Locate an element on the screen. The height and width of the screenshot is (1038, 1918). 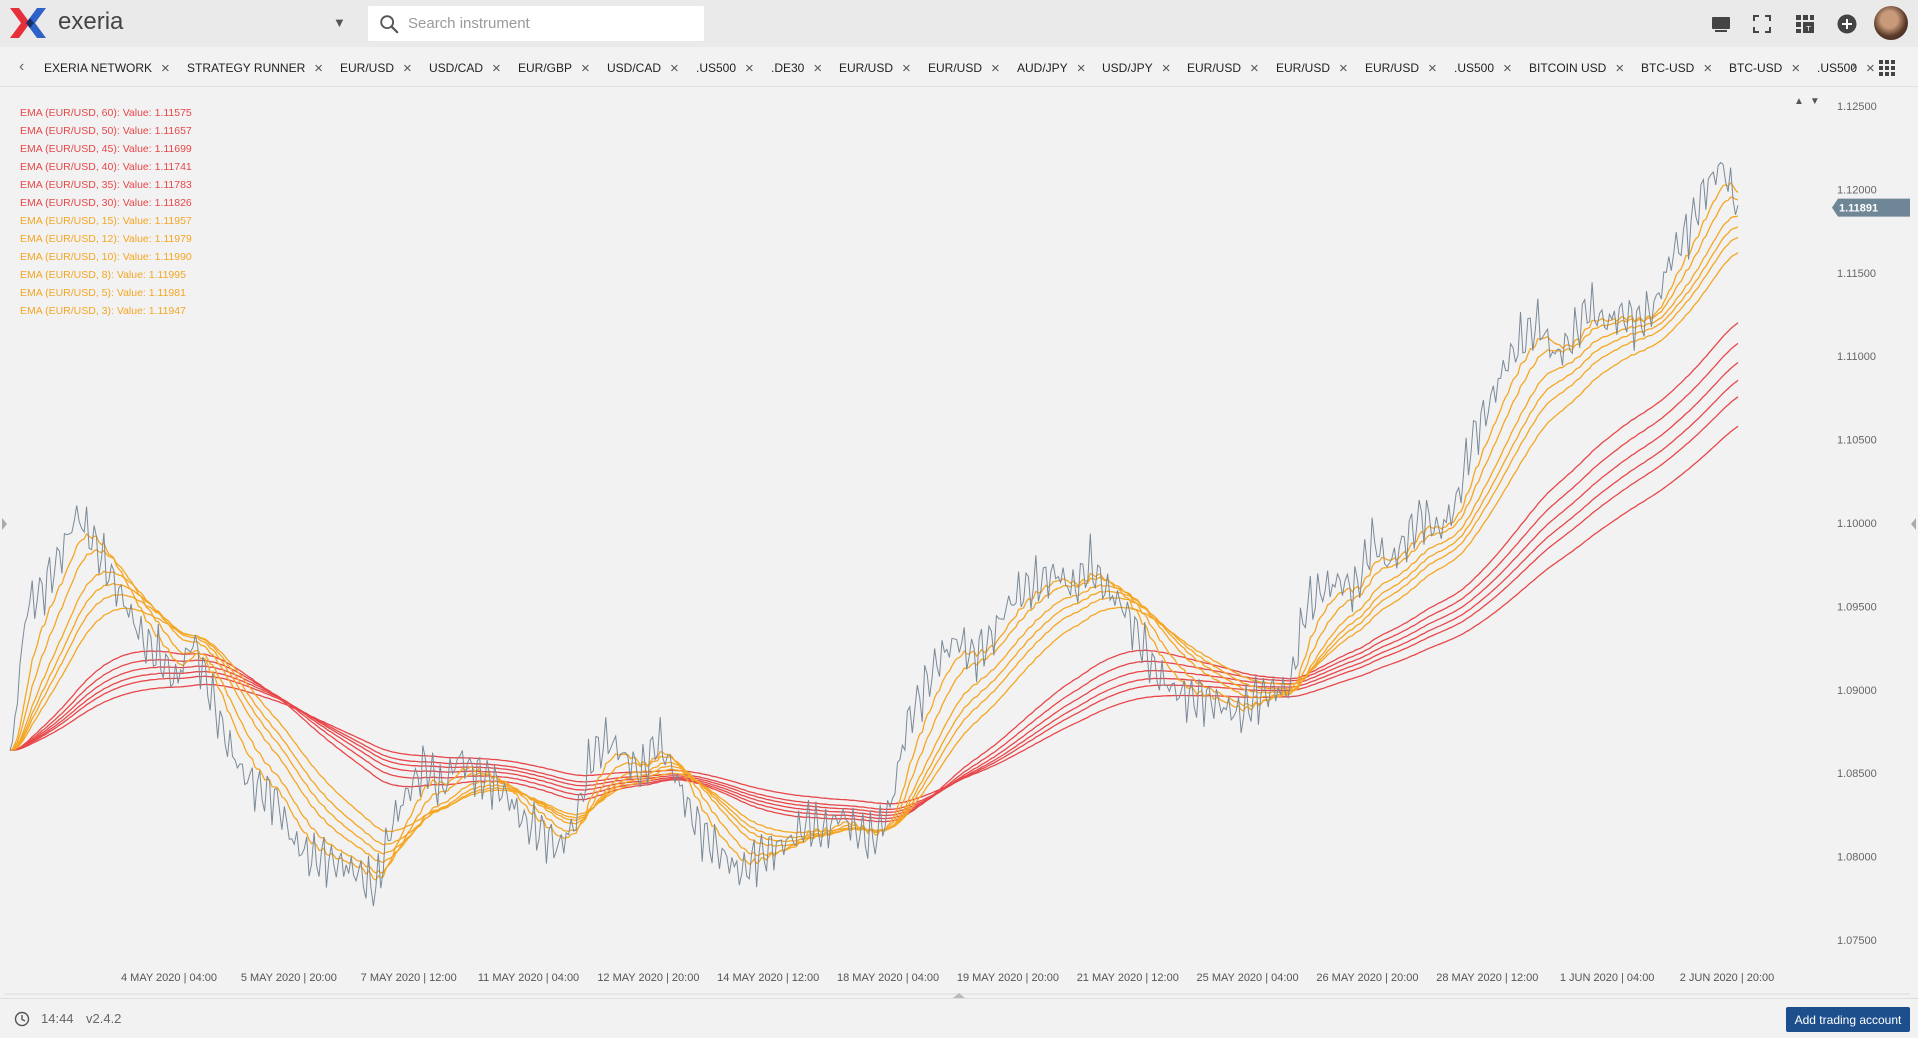
collapse-right-icon is located at coordinates (1913, 524).